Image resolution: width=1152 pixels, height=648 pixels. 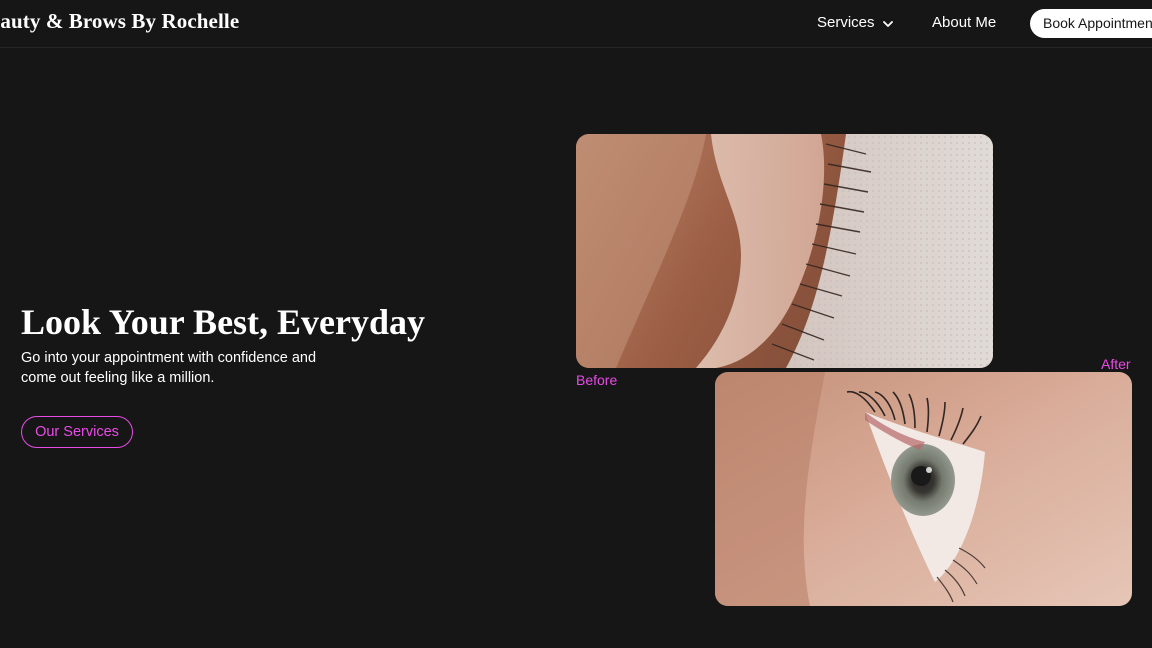 What do you see at coordinates (846, 22) in the screenshot?
I see `nav-services-label: Services` at bounding box center [846, 22].